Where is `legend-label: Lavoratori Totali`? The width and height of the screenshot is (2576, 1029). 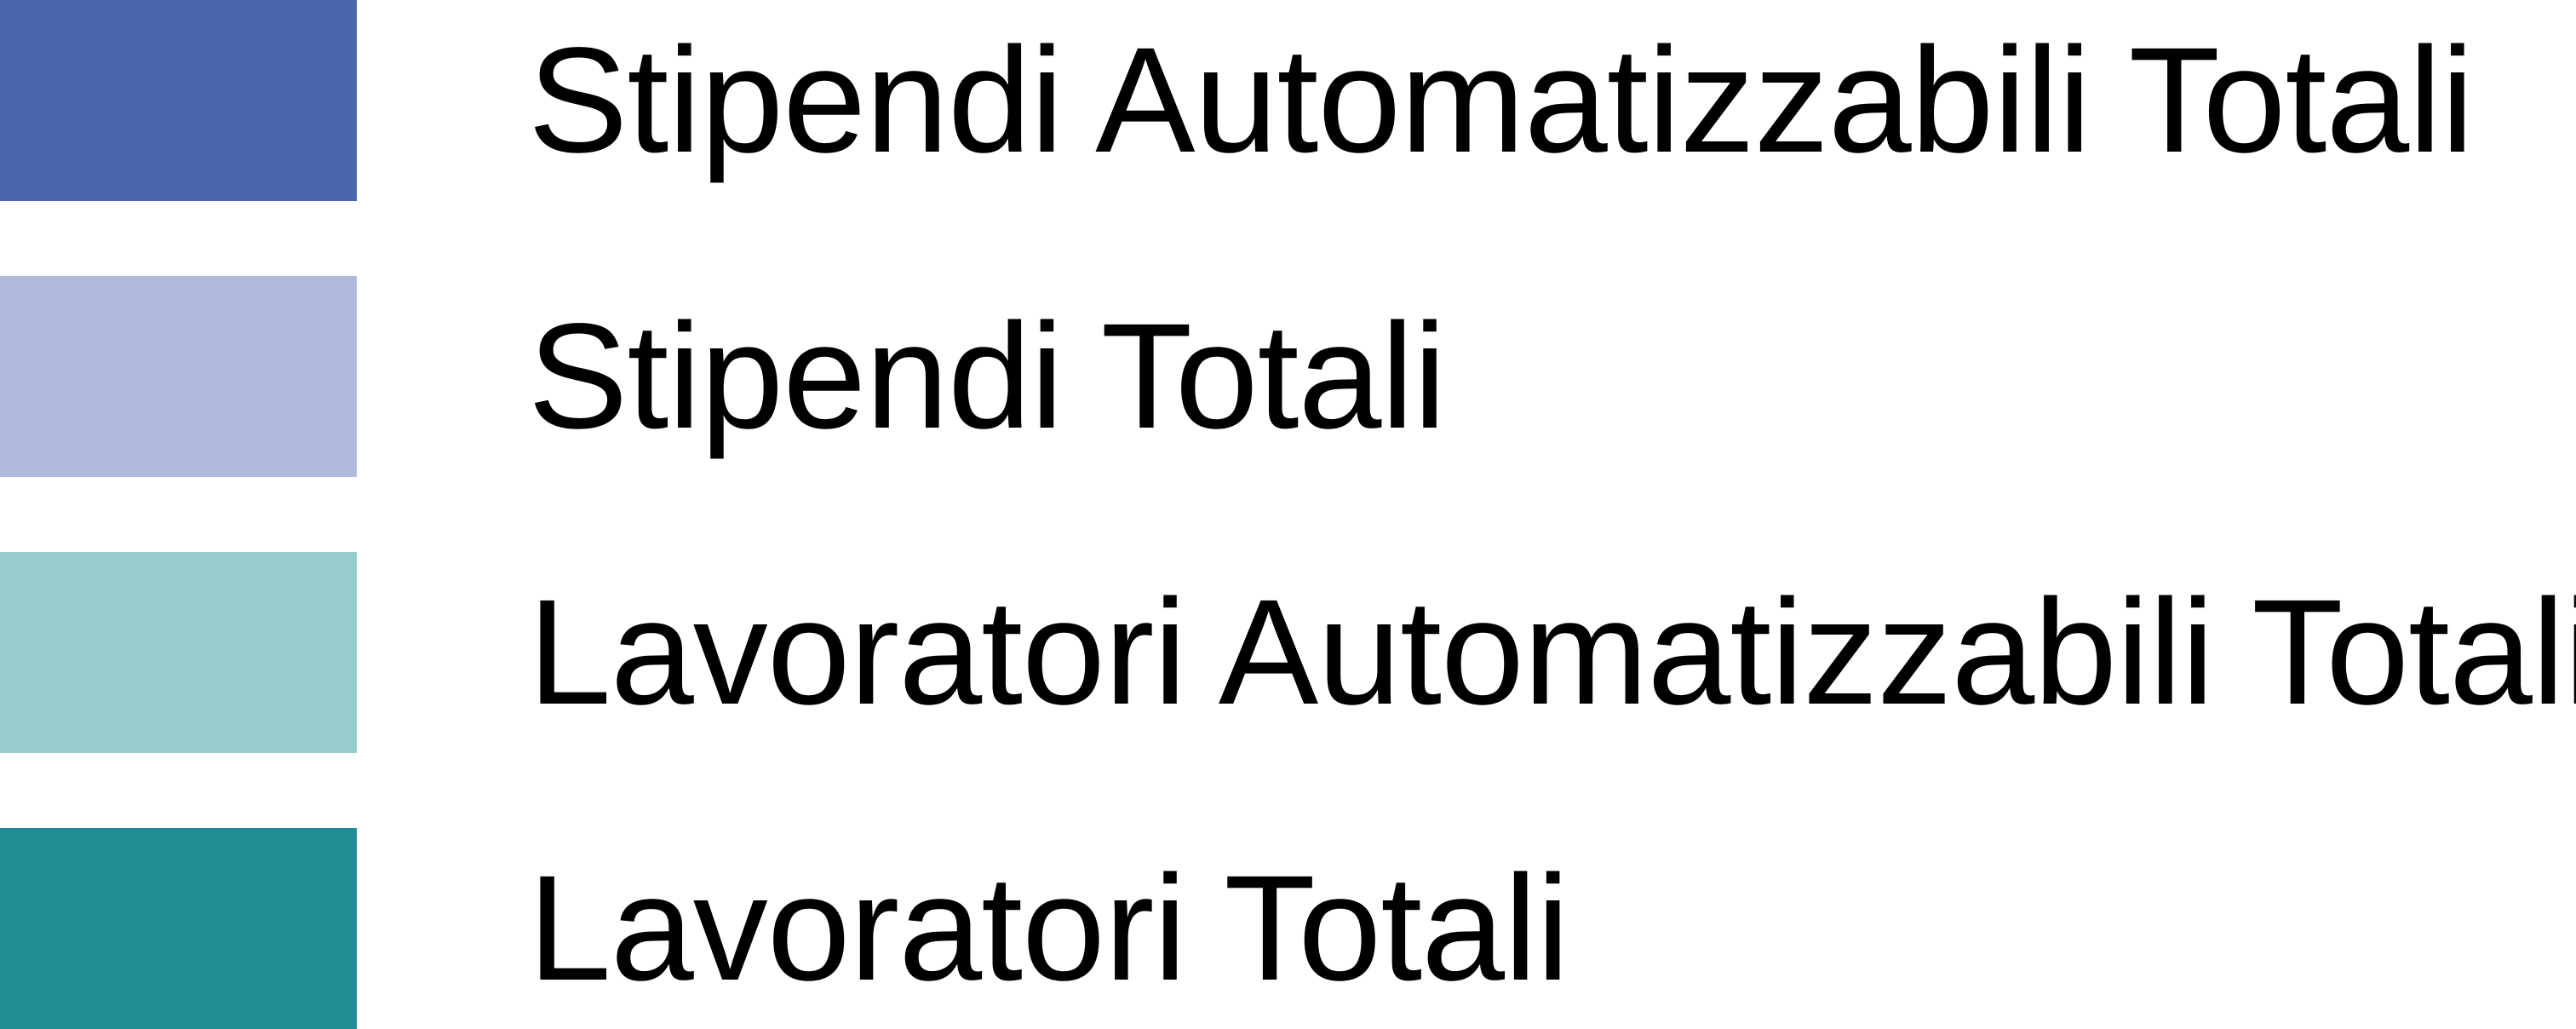
legend-label: Lavoratori Totali is located at coordinates (1048, 928).